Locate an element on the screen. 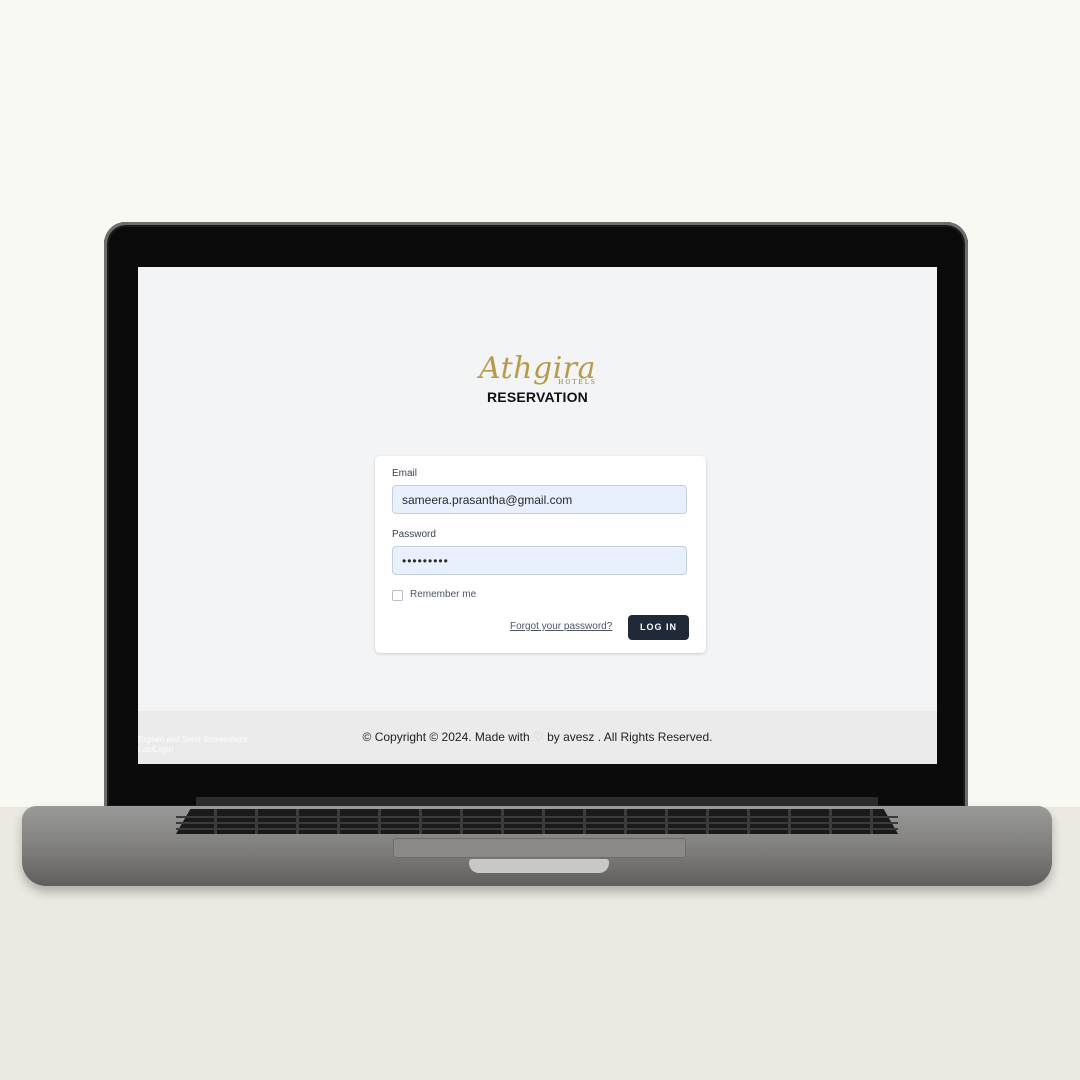  logo-hotels-text: HOTELS is located at coordinates (577, 382).